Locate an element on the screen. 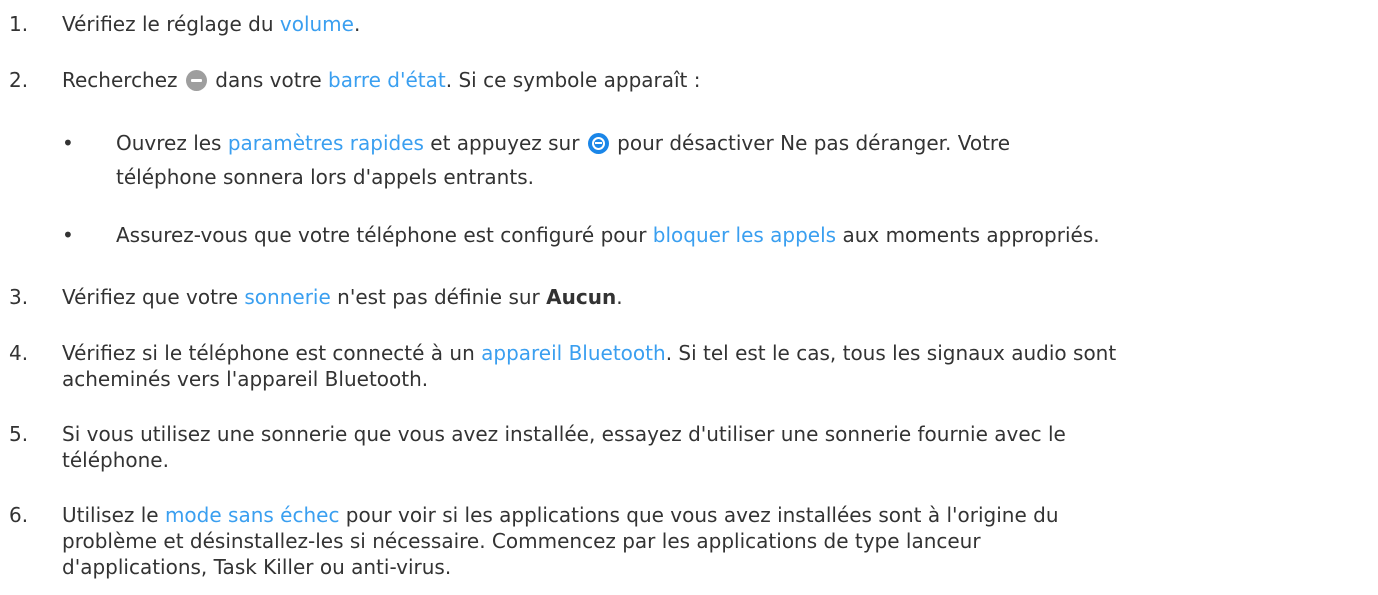 The width and height of the screenshot is (1378, 595). step-text-segment: dans votre is located at coordinates (268, 80).